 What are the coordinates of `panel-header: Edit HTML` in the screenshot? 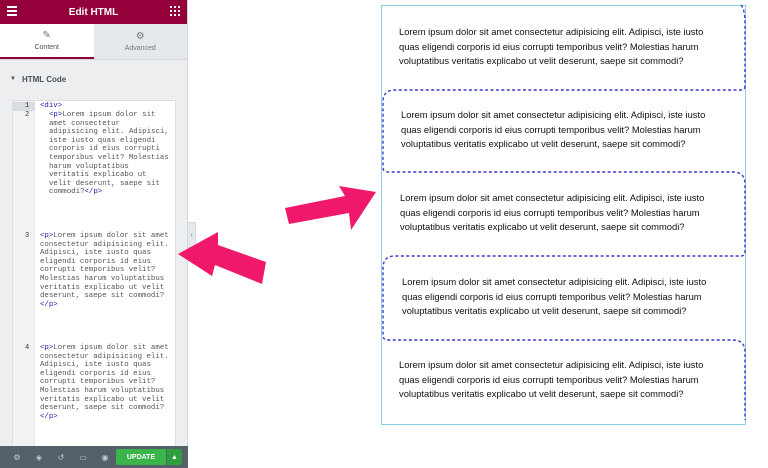 It's located at (93, 12).